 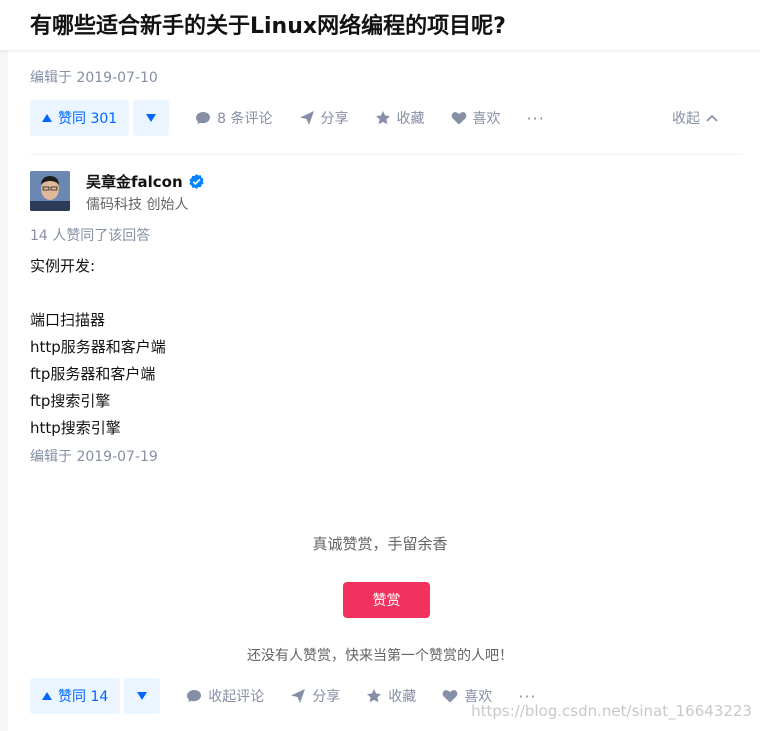 What do you see at coordinates (63, 266) in the screenshot?
I see `content-line: 实例开发:` at bounding box center [63, 266].